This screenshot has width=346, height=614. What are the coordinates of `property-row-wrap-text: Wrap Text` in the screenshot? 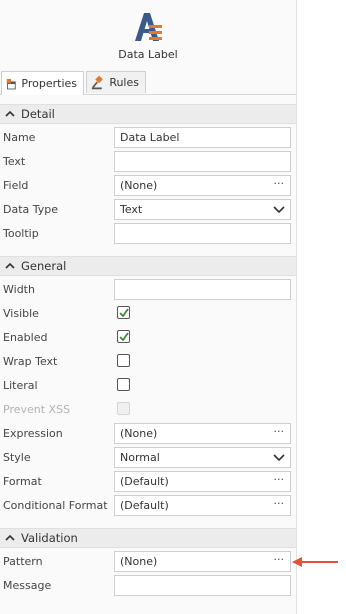 It's located at (148, 362).